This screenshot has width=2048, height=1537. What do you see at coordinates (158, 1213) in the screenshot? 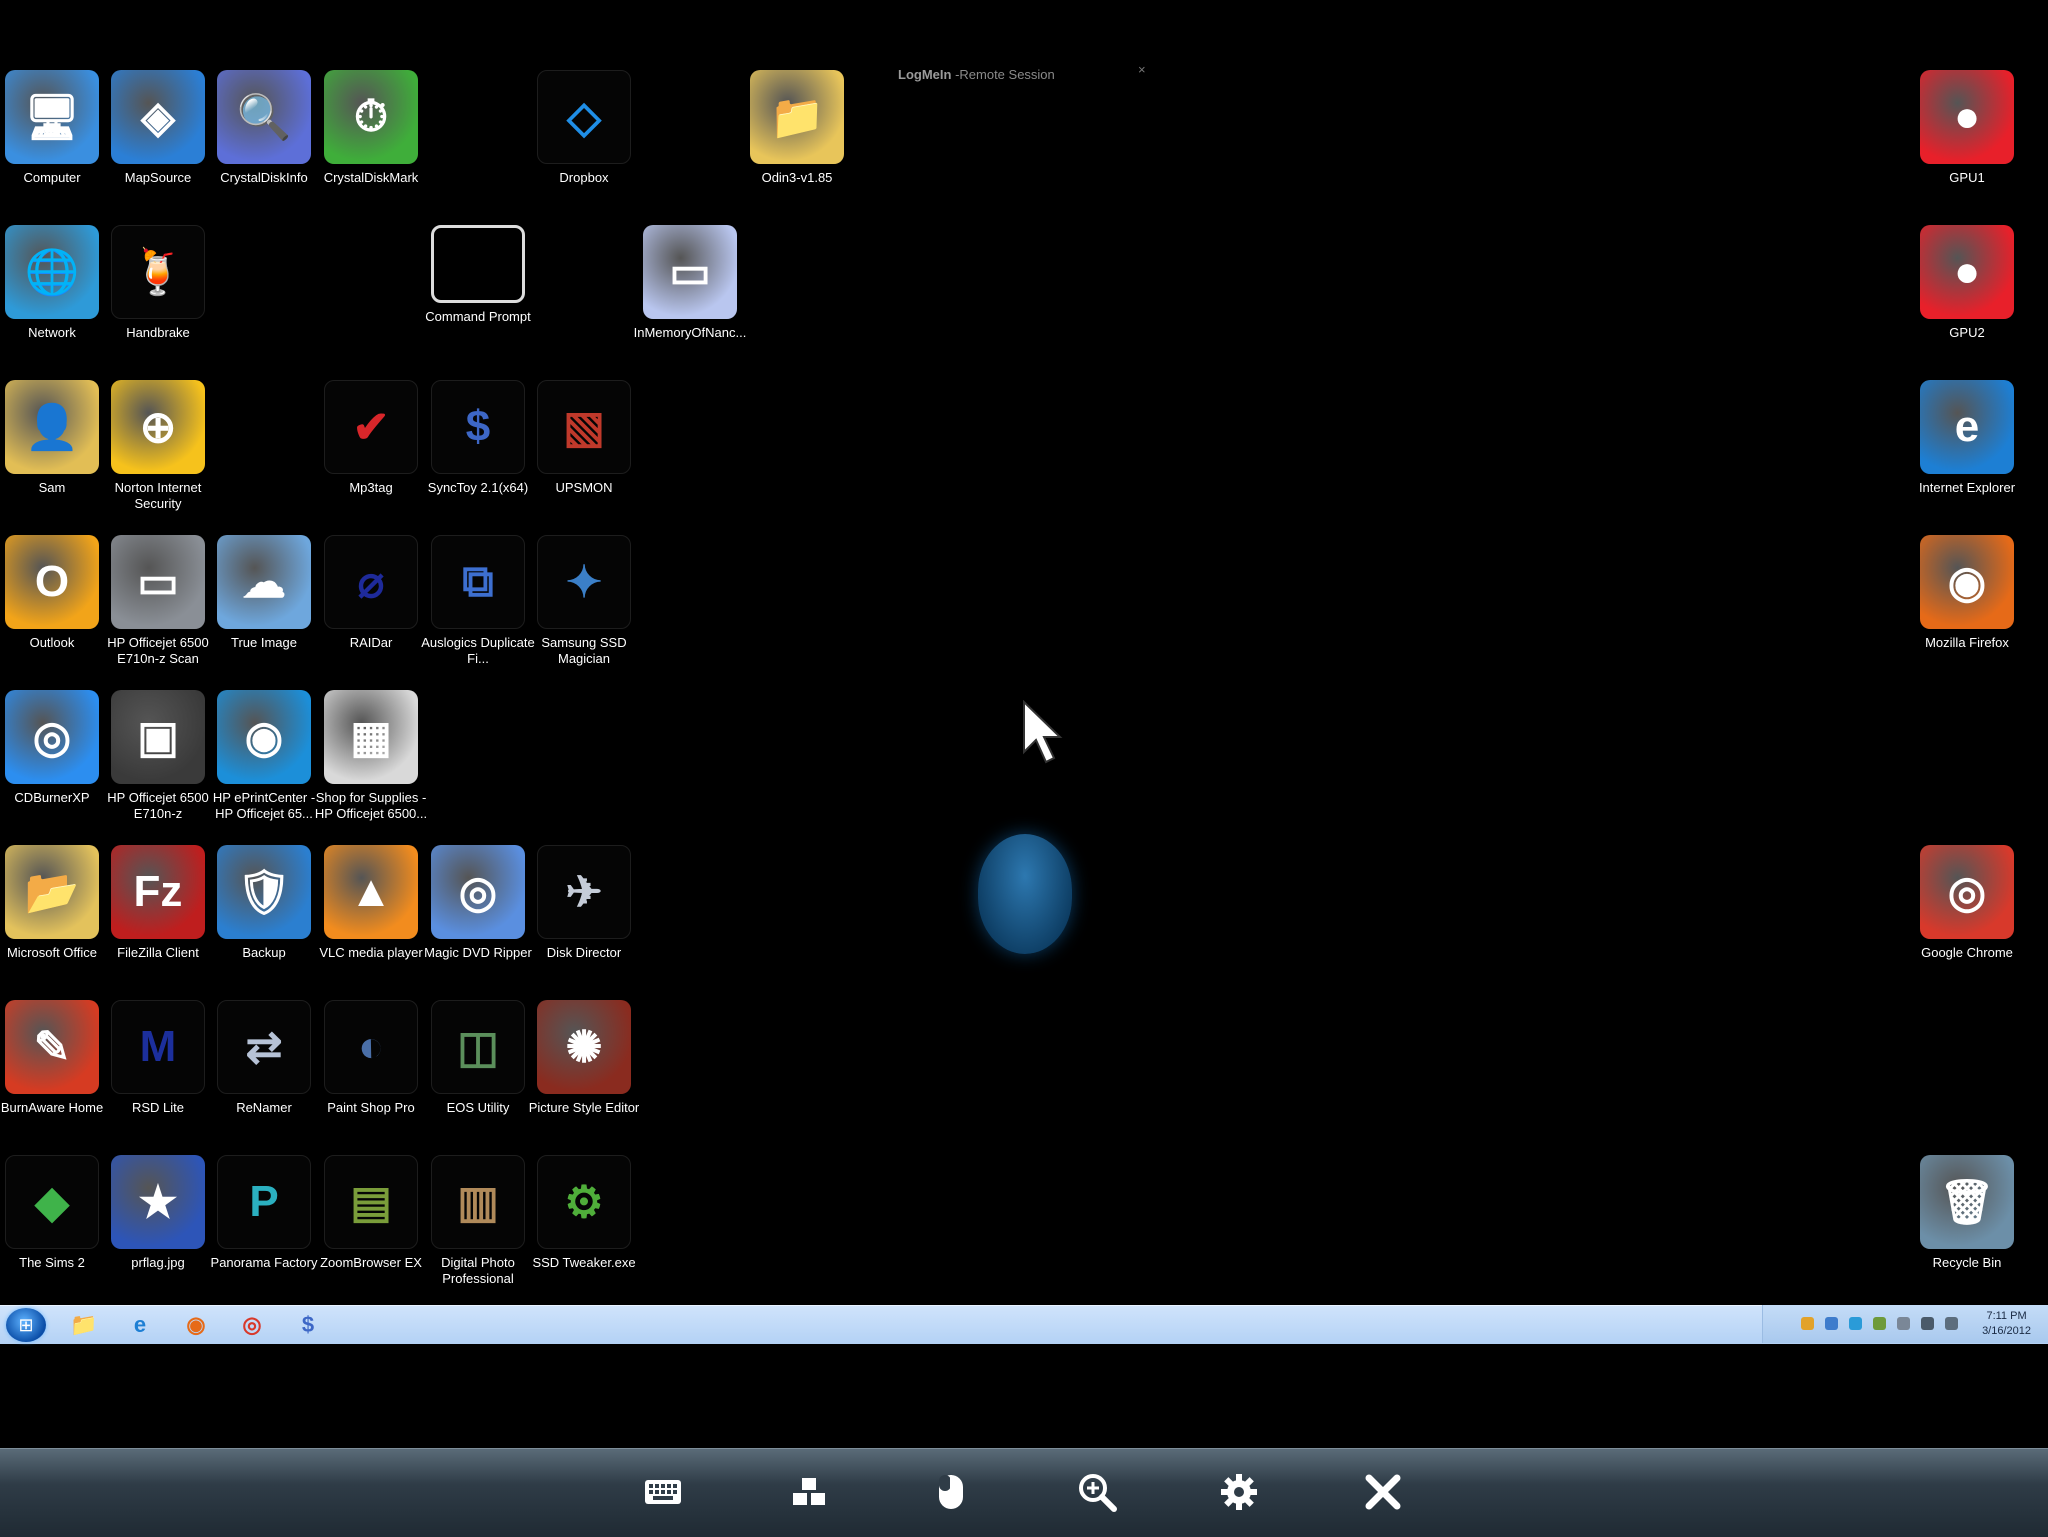
I see `desktop-icon-prflag: ★ prflag.jpg` at bounding box center [158, 1213].